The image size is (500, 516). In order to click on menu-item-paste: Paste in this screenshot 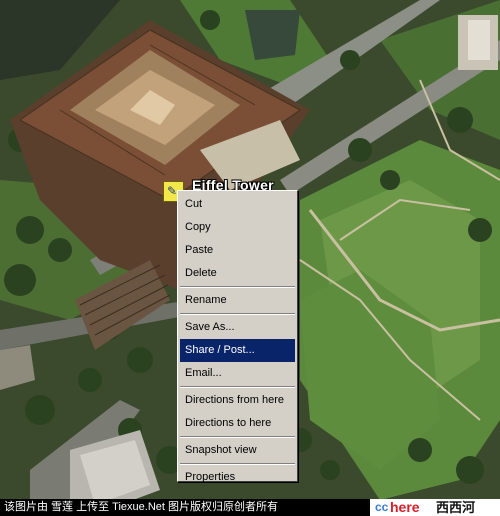, I will do `click(237, 250)`.